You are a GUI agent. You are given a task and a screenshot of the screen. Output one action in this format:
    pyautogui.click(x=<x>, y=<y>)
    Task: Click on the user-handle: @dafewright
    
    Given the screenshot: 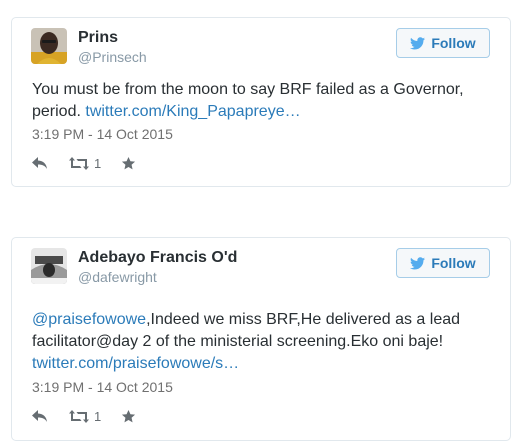 What is the action you would take?
    pyautogui.click(x=117, y=277)
    